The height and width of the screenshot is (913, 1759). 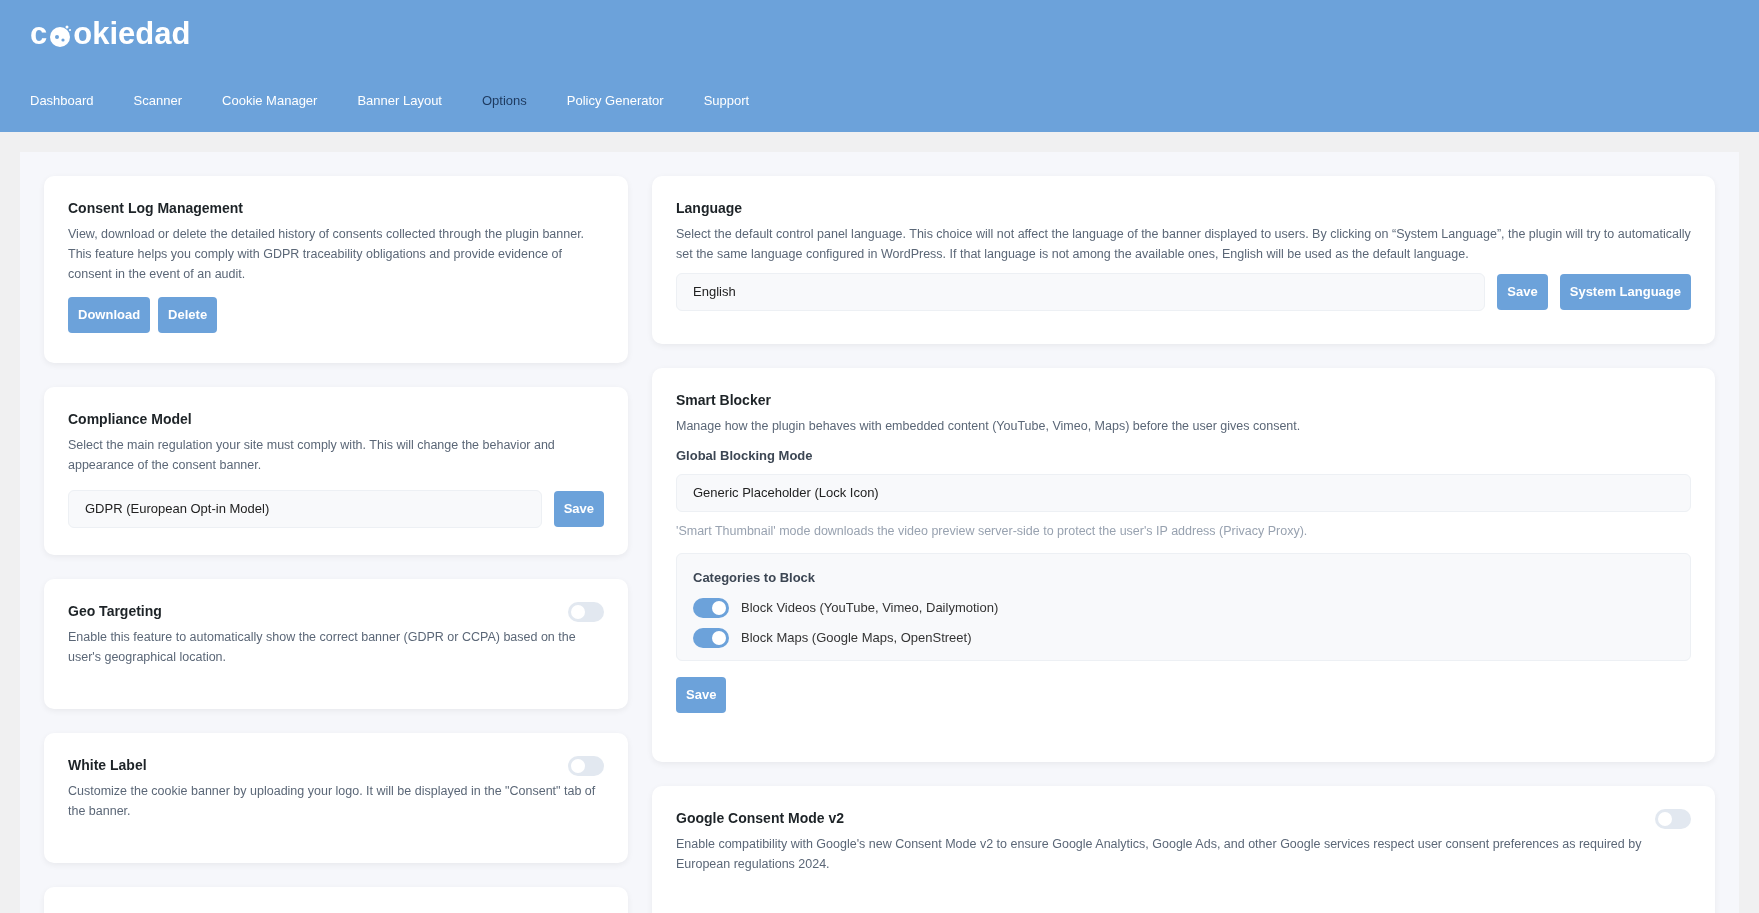 What do you see at coordinates (109, 315) in the screenshot?
I see `action-button: Download` at bounding box center [109, 315].